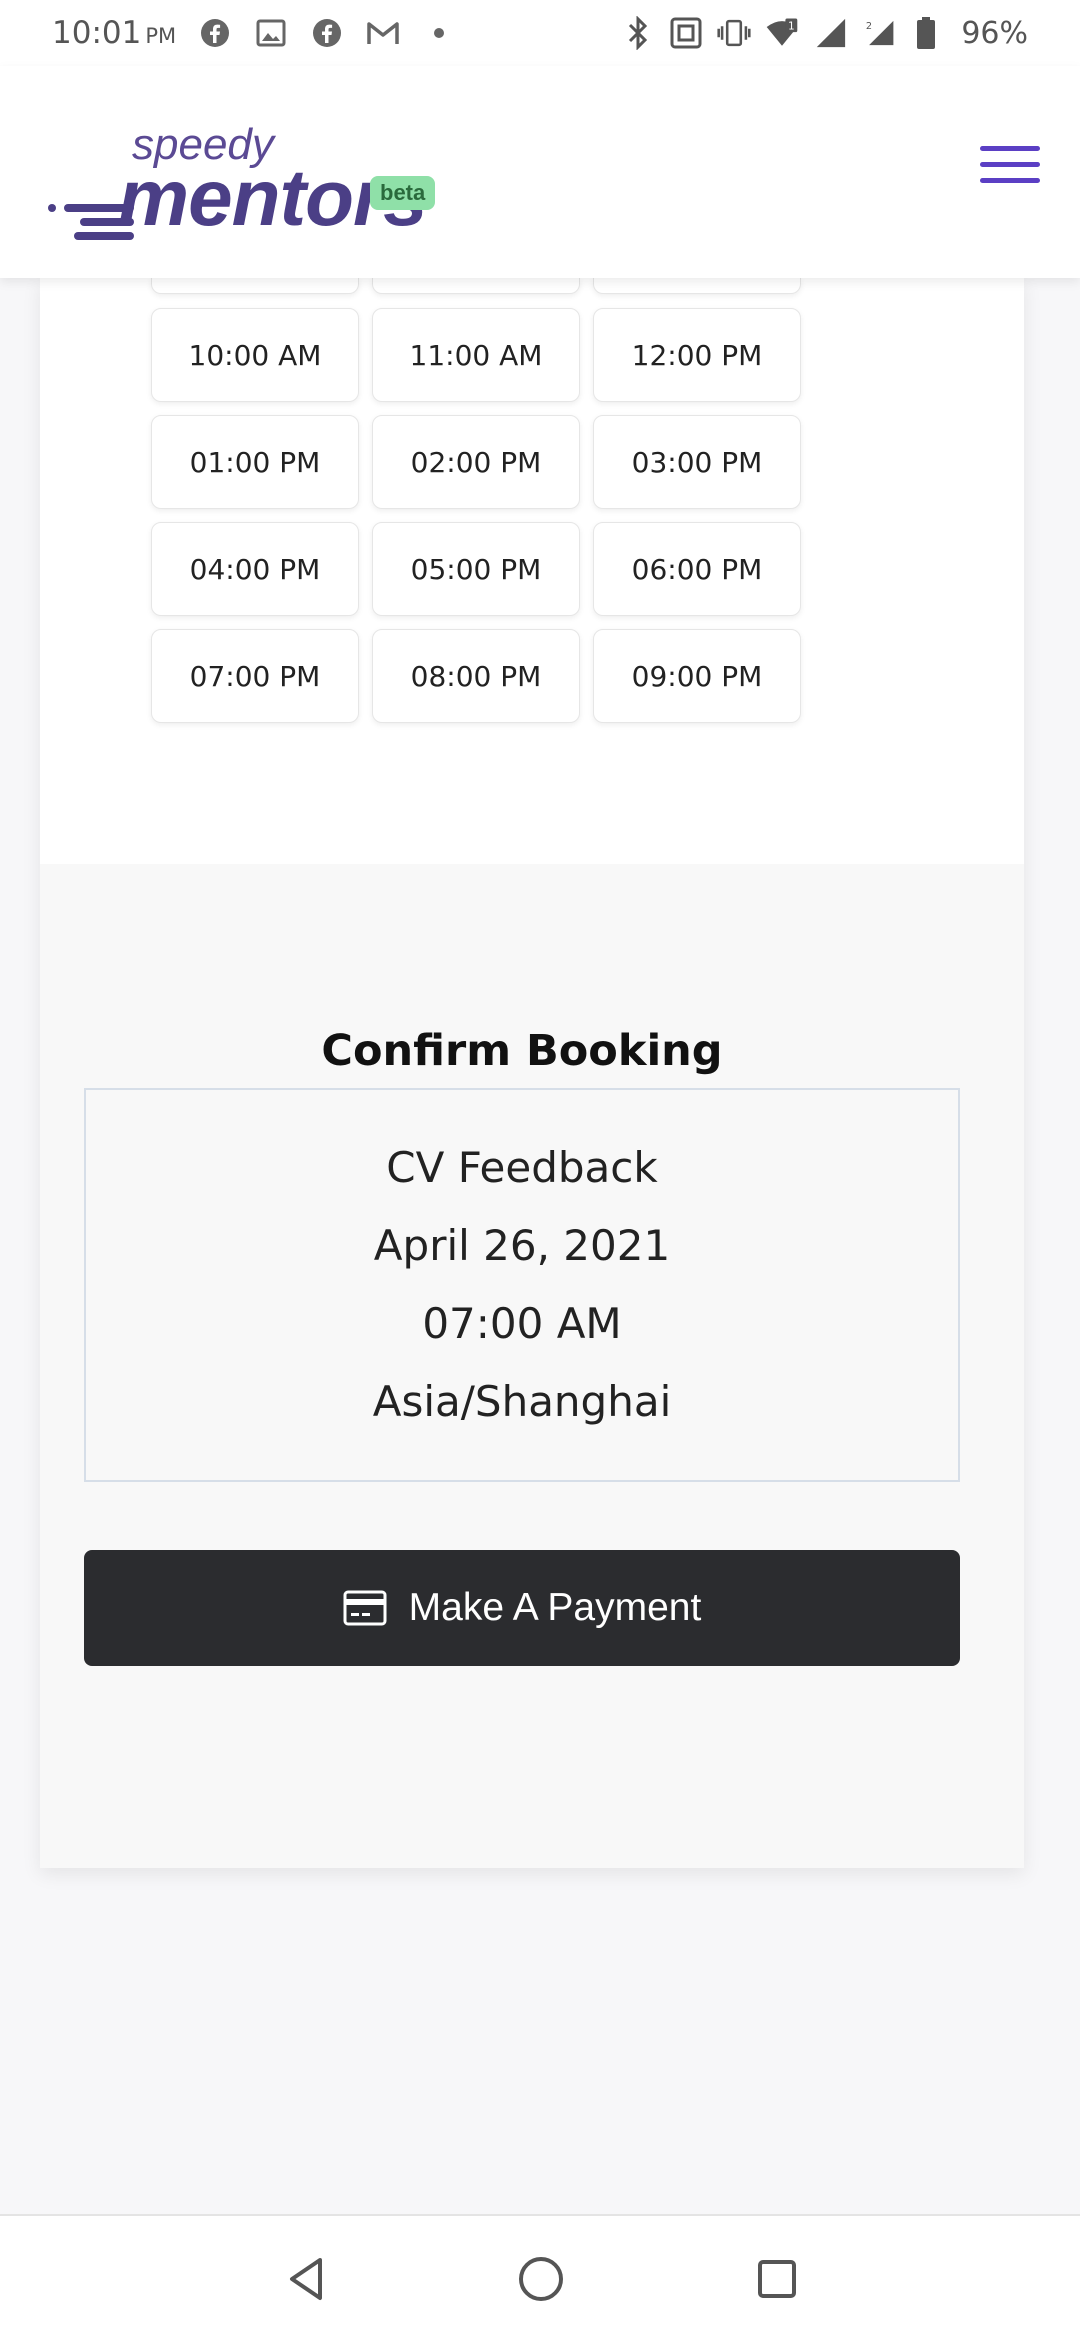  Describe the element at coordinates (522, 1051) in the screenshot. I see `confirm-booking-title: Confirm Booking` at that location.